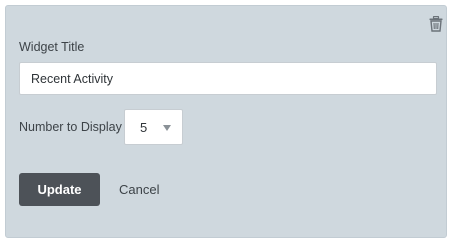 The height and width of the screenshot is (245, 453). I want to click on chevron-down-icon, so click(167, 128).